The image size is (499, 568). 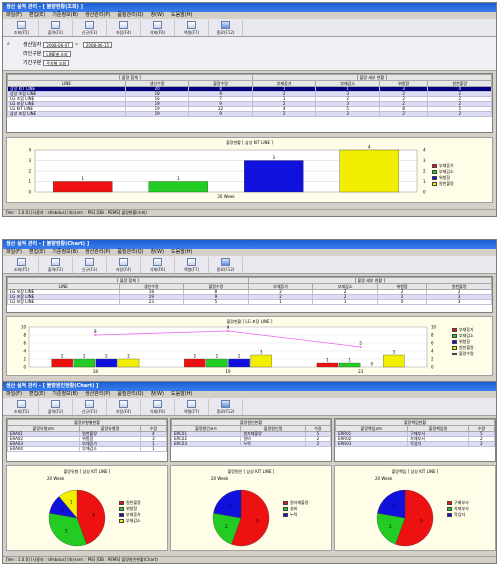 What do you see at coordinates (29, 160) in the screenshot?
I see `y-tick-label: 3` at bounding box center [29, 160].